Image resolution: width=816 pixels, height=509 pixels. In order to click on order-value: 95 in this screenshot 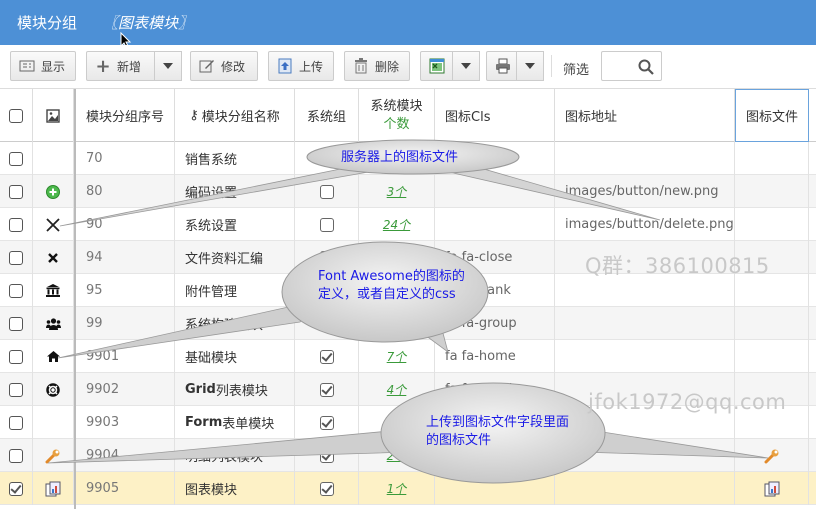, I will do `click(94, 290)`.